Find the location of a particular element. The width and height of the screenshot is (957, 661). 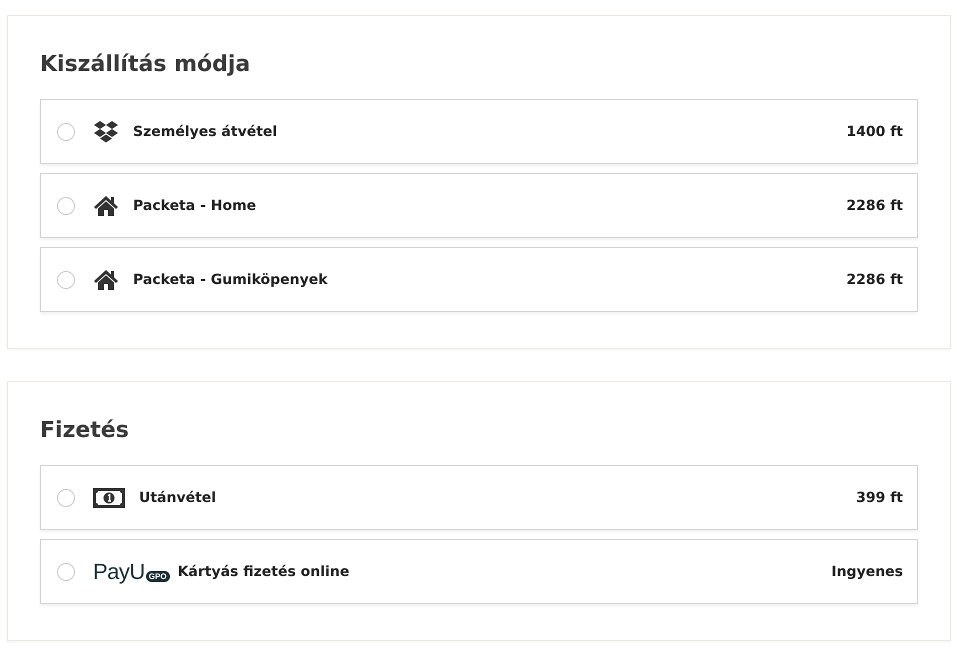

option-price: Ingyenes is located at coordinates (867, 572).